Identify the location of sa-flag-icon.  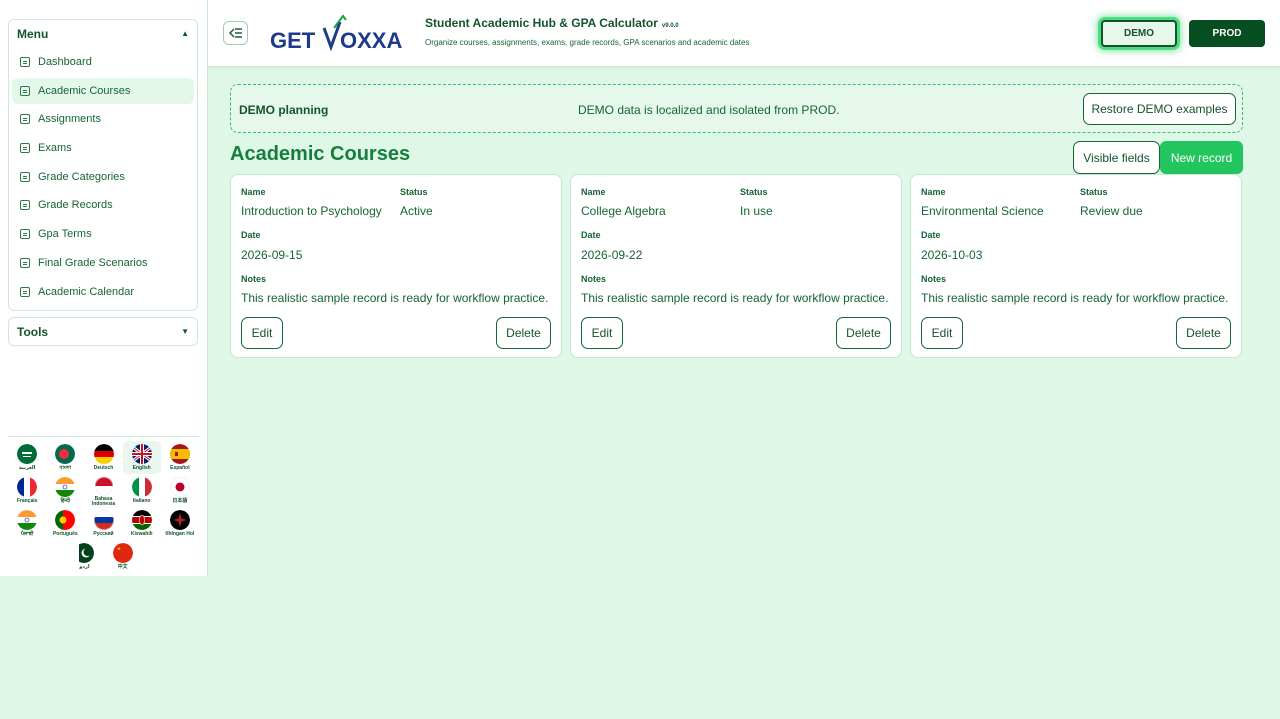
(27, 454).